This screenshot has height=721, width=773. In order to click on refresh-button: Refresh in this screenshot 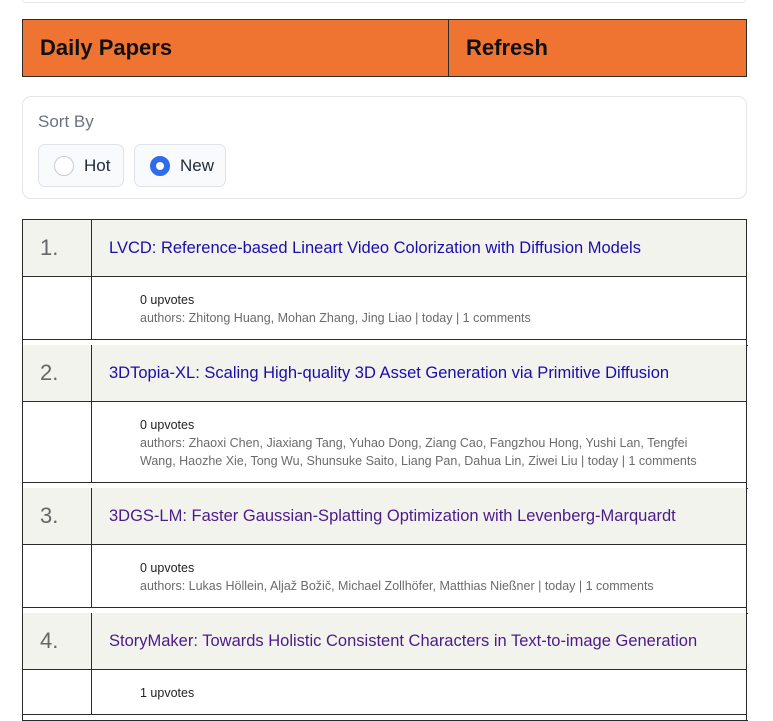, I will do `click(597, 48)`.